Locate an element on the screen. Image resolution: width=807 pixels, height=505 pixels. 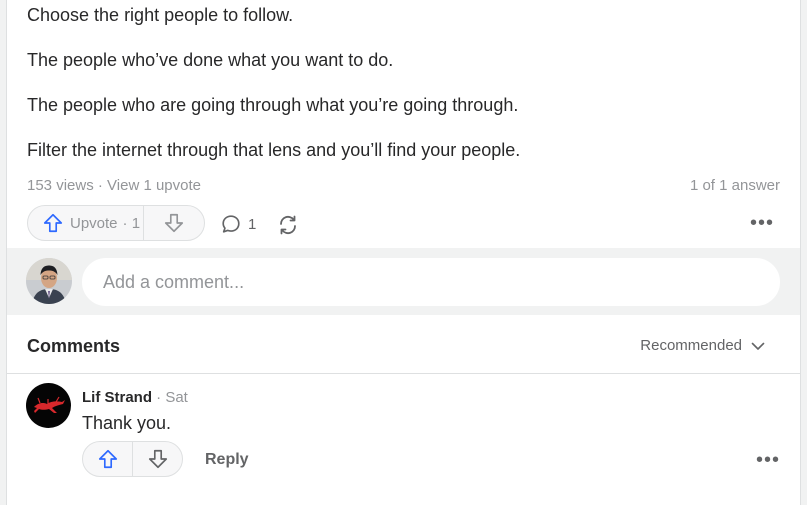
answer-more-options-icon: ••• is located at coordinates (762, 223).